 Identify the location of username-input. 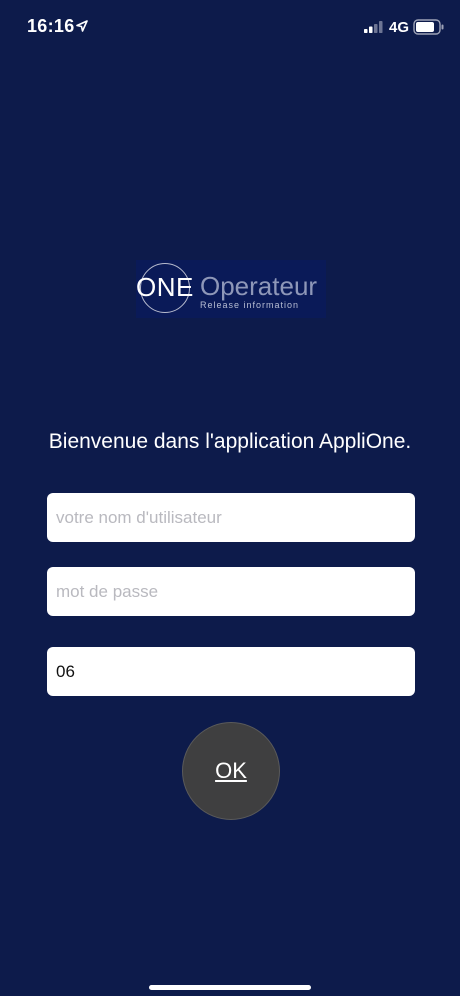
(231, 517).